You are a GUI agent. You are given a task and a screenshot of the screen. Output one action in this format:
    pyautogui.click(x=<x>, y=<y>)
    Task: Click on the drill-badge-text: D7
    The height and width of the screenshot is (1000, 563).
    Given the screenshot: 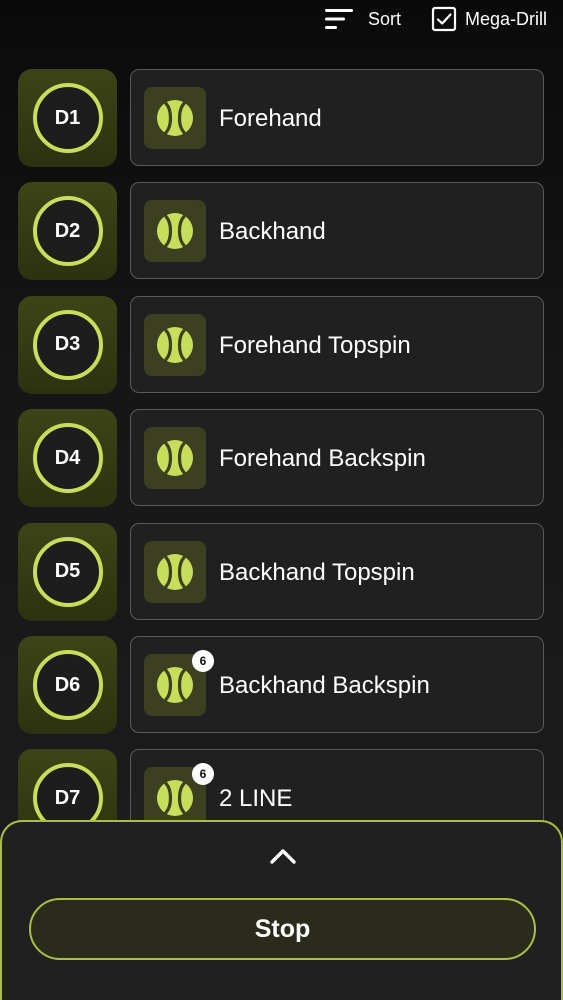 What is the action you would take?
    pyautogui.click(x=67, y=797)
    